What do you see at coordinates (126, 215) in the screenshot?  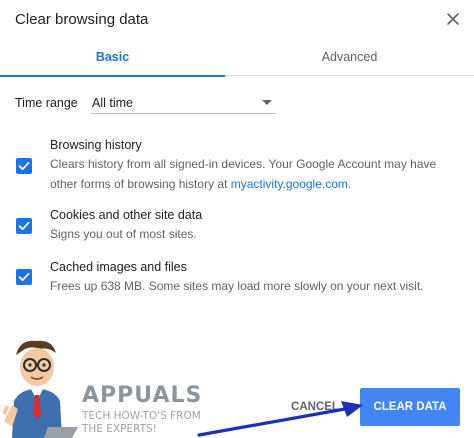 I see `cookies-title: Cookies and other site data` at bounding box center [126, 215].